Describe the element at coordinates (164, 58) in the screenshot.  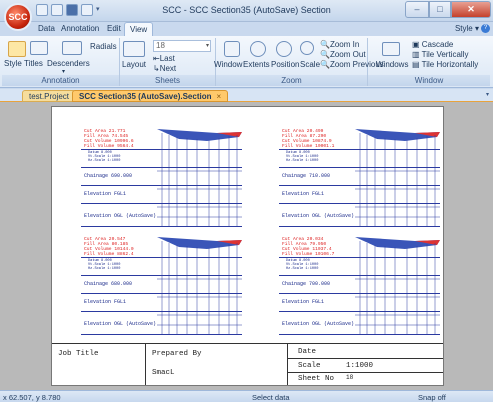
I see `last-sheet-button: ⇤Last` at that location.